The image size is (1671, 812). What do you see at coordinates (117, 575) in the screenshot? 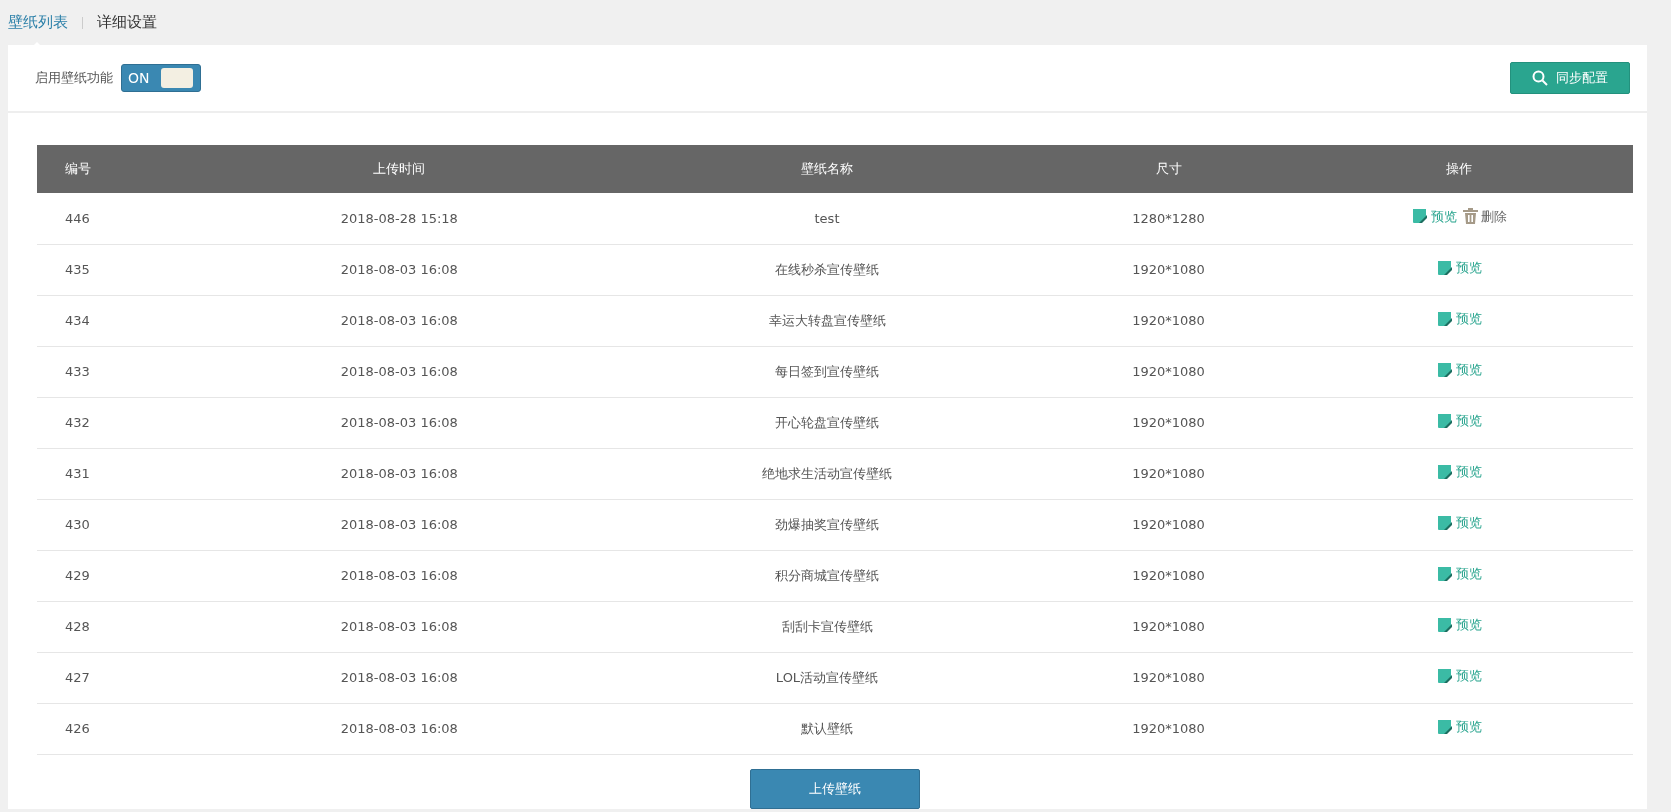
I see `table-cell: 429` at bounding box center [117, 575].